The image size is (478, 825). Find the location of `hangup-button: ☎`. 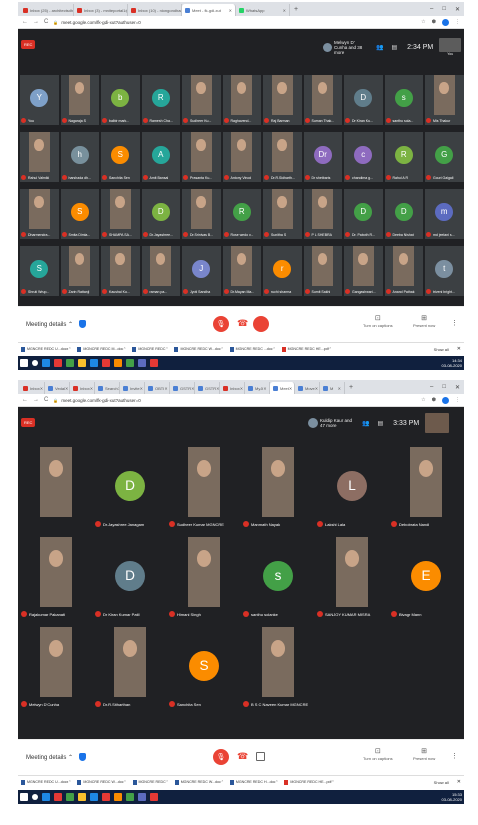

hangup-button: ☎ is located at coordinates (242, 323).